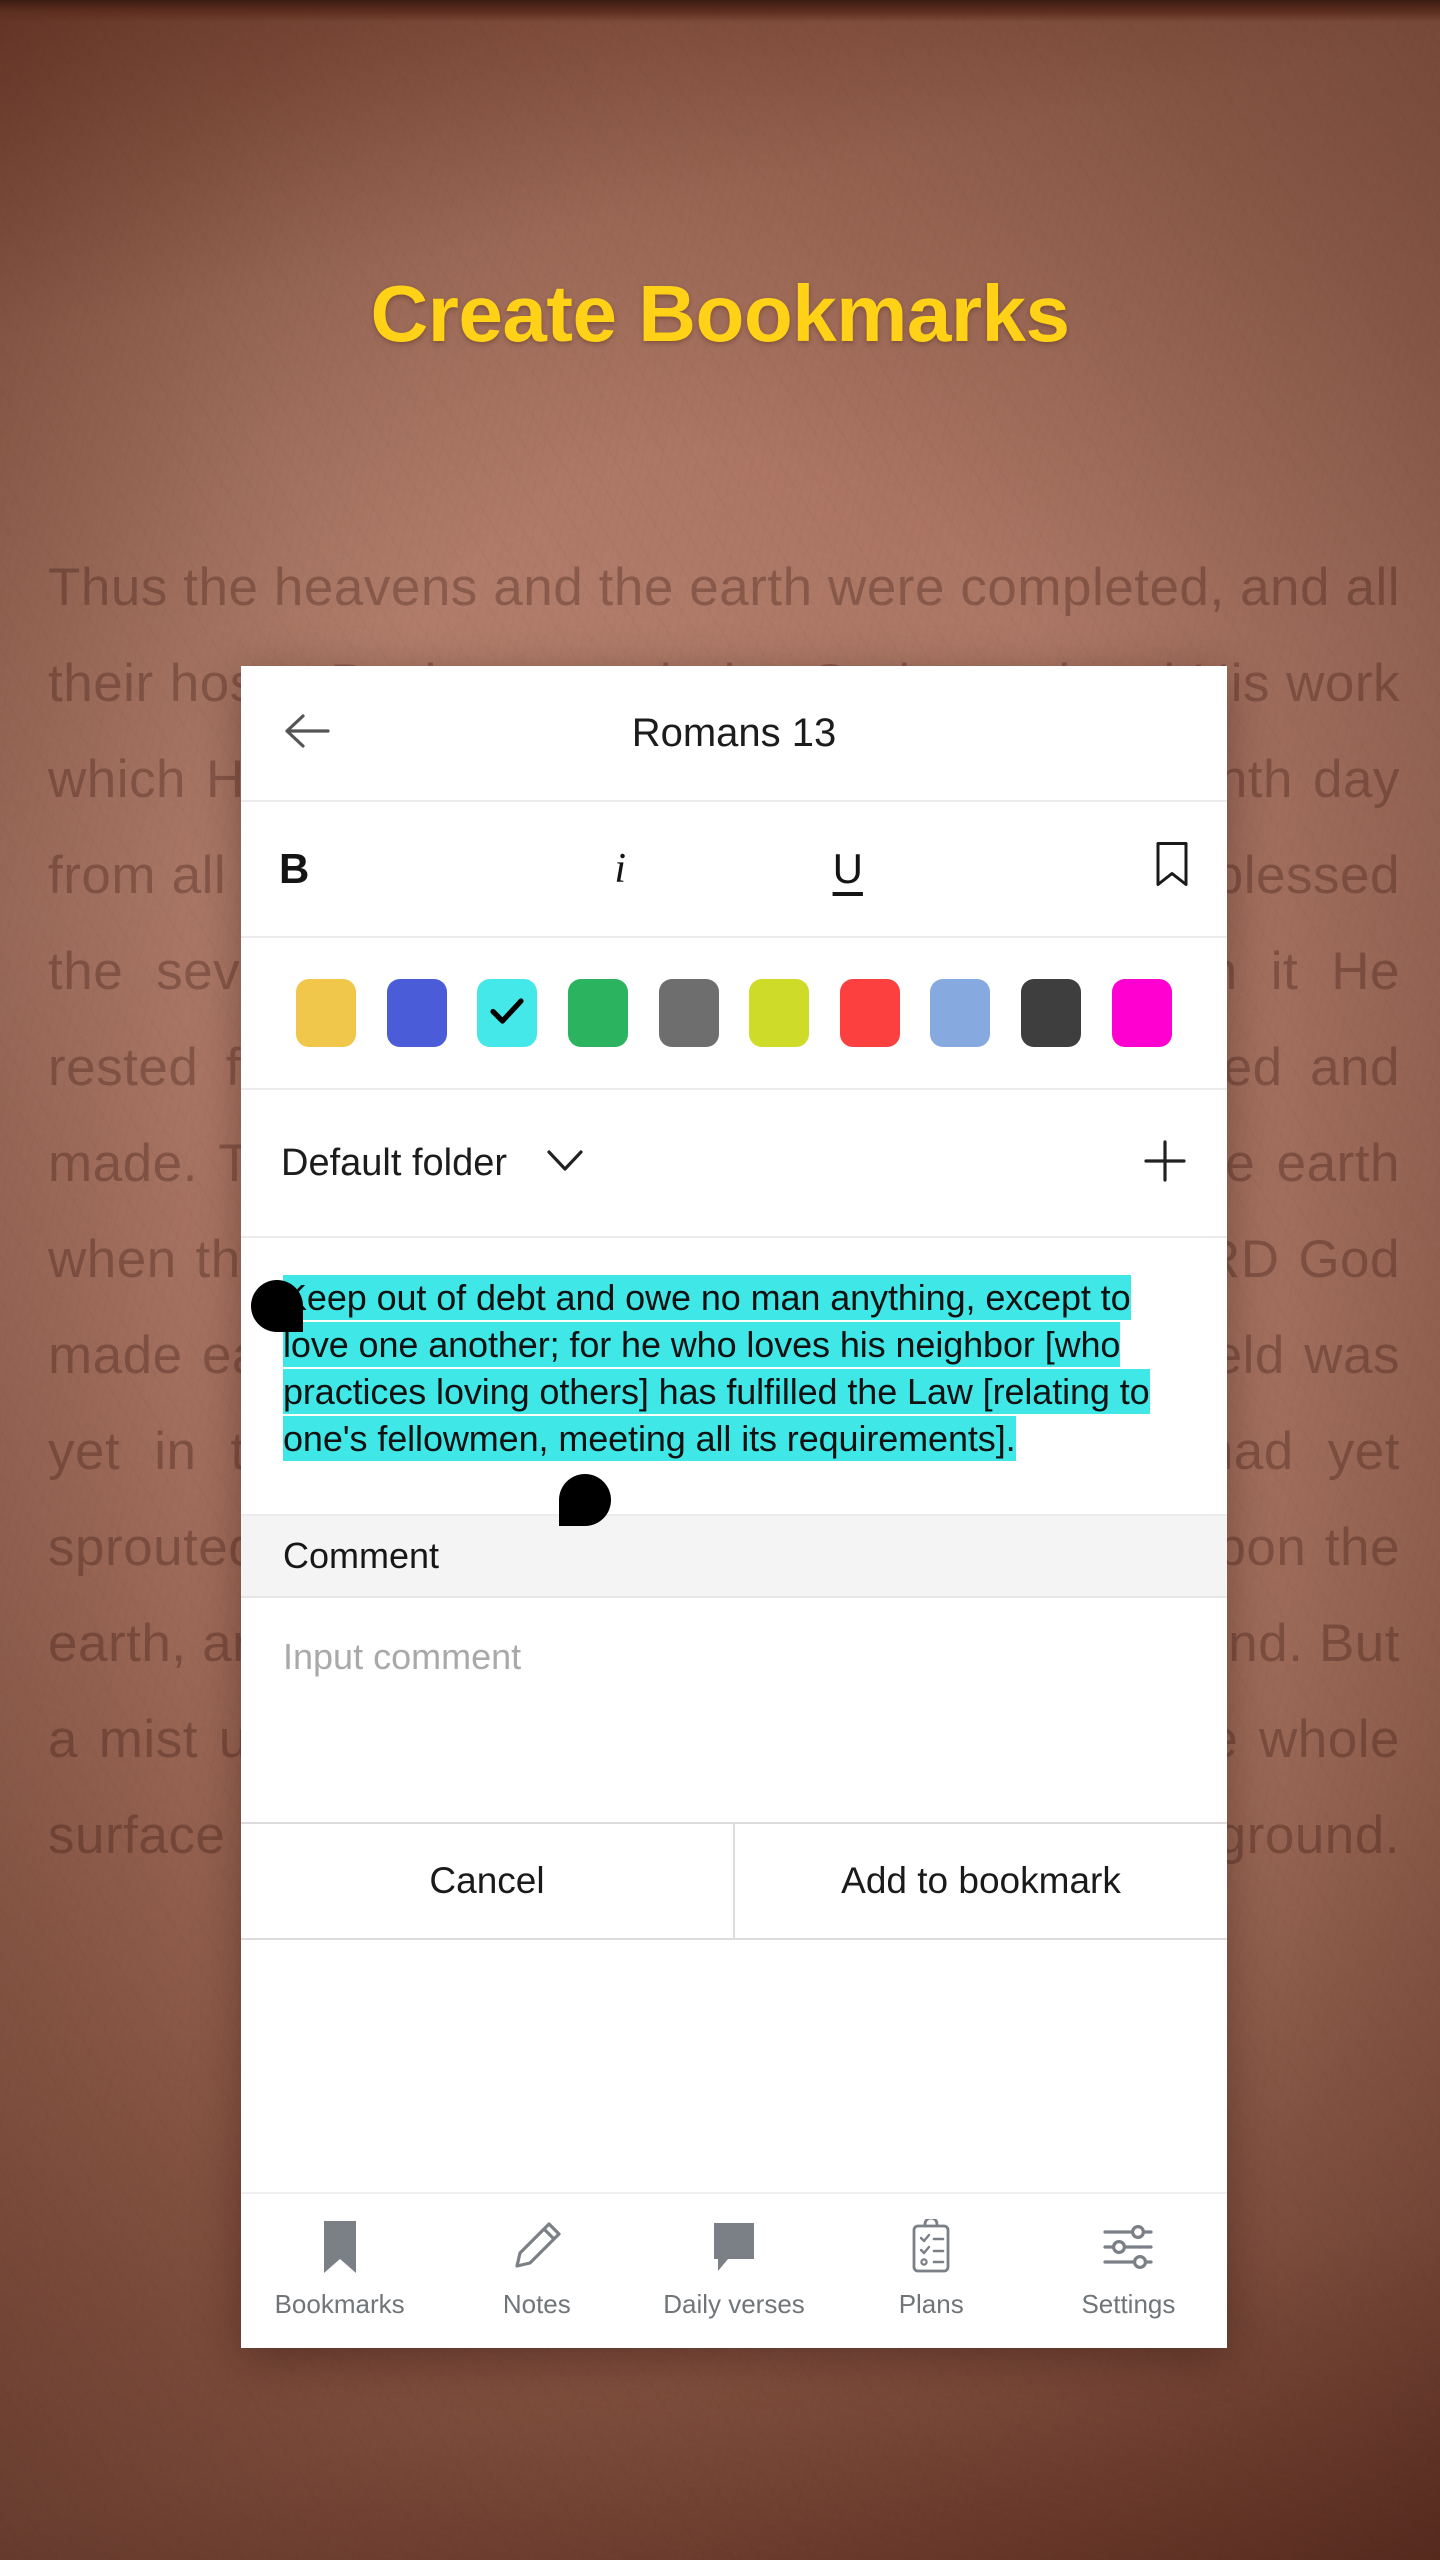 The width and height of the screenshot is (1440, 2560). Describe the element at coordinates (1128, 2303) in the screenshot. I see `nav-label: Settings` at that location.